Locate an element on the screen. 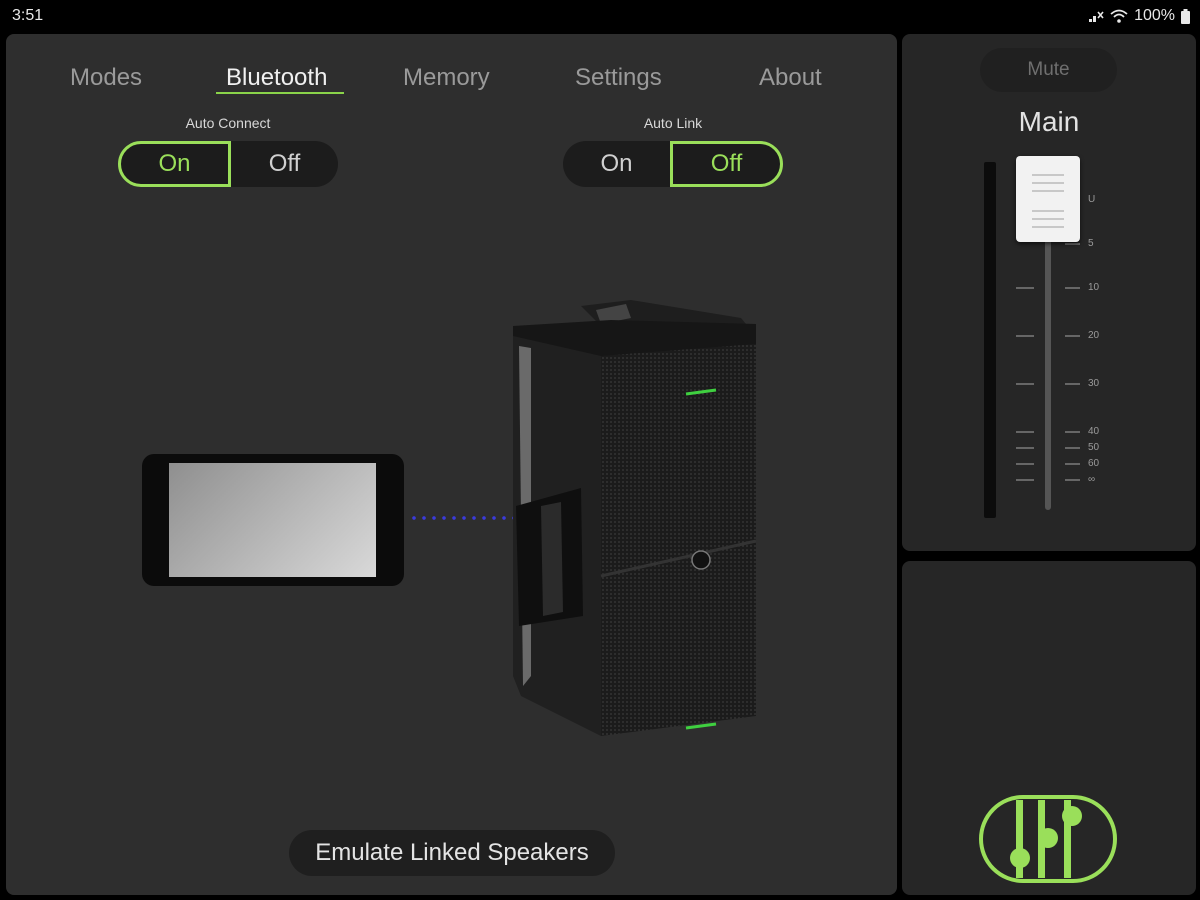 This screenshot has width=1200, height=900. wifi-icon is located at coordinates (1119, 16).